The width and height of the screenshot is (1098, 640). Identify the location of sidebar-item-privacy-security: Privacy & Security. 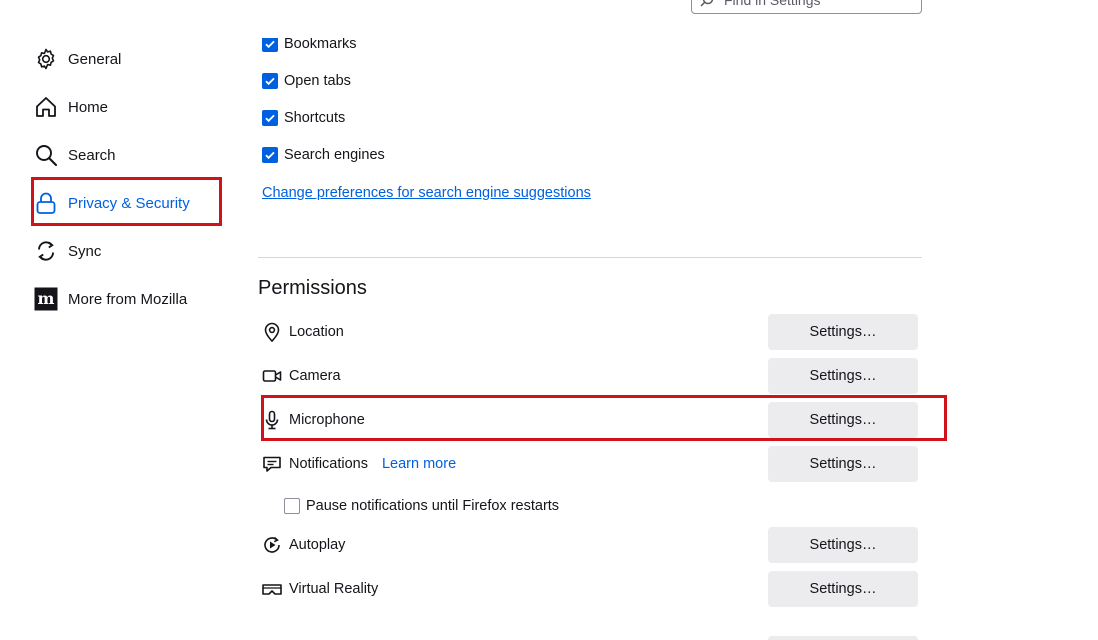
(112, 203).